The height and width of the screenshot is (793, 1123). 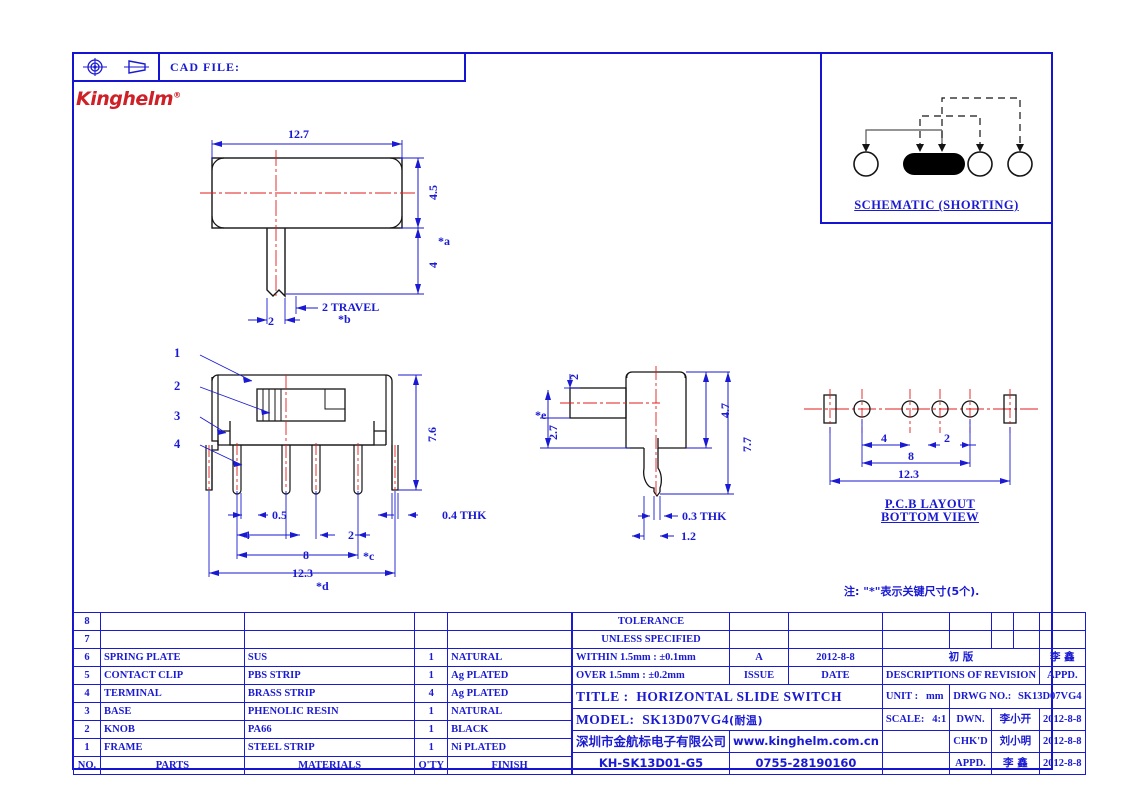 What do you see at coordinates (329, 657) in the screenshot?
I see `bom-material: SUS` at bounding box center [329, 657].